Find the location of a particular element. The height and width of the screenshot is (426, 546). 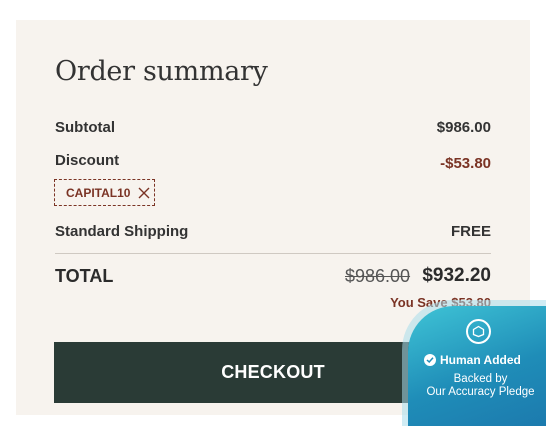

shipping-value: FREE is located at coordinates (470, 231).